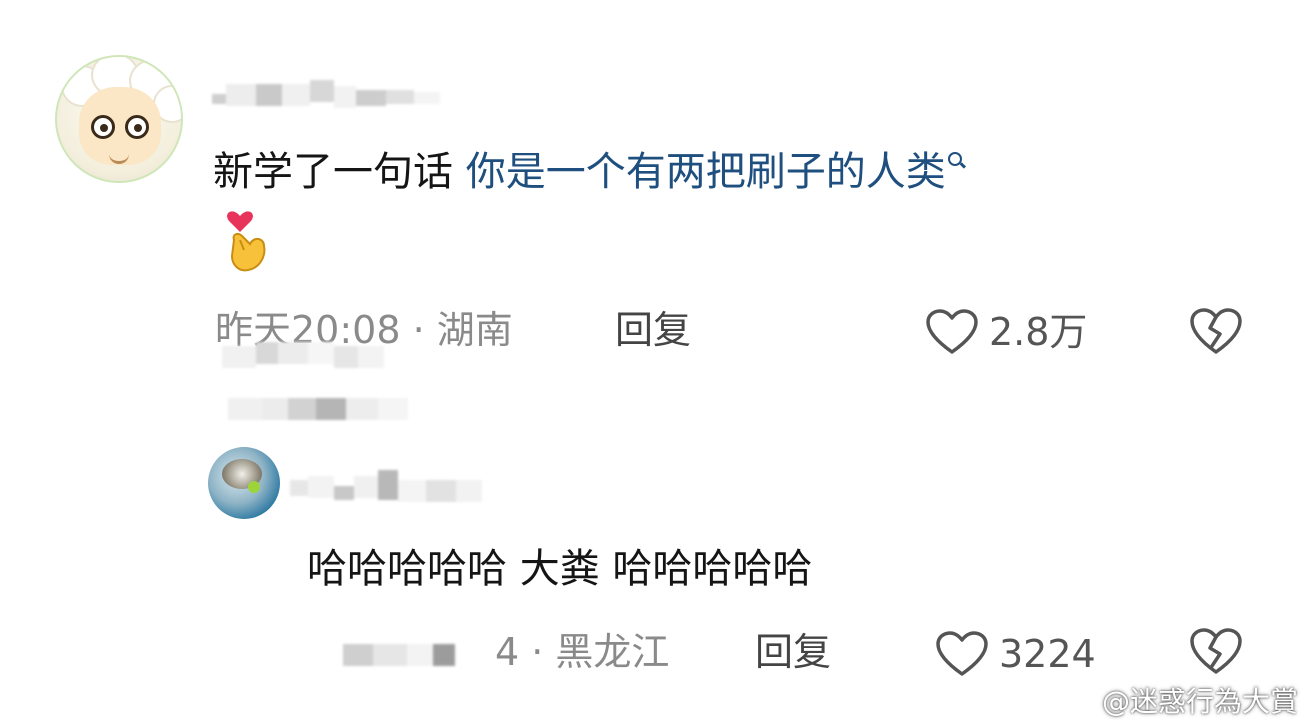  I want to click on comment-text: 新学了一句话 你是一个有两把刷子的人类, so click(590, 172).